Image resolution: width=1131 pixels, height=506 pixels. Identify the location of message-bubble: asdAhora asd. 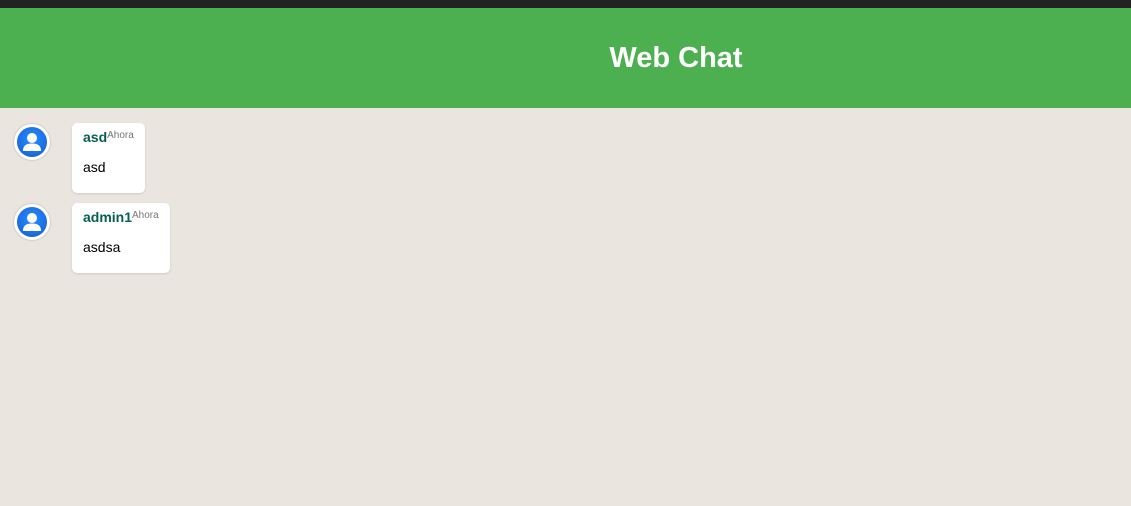
(108, 158).